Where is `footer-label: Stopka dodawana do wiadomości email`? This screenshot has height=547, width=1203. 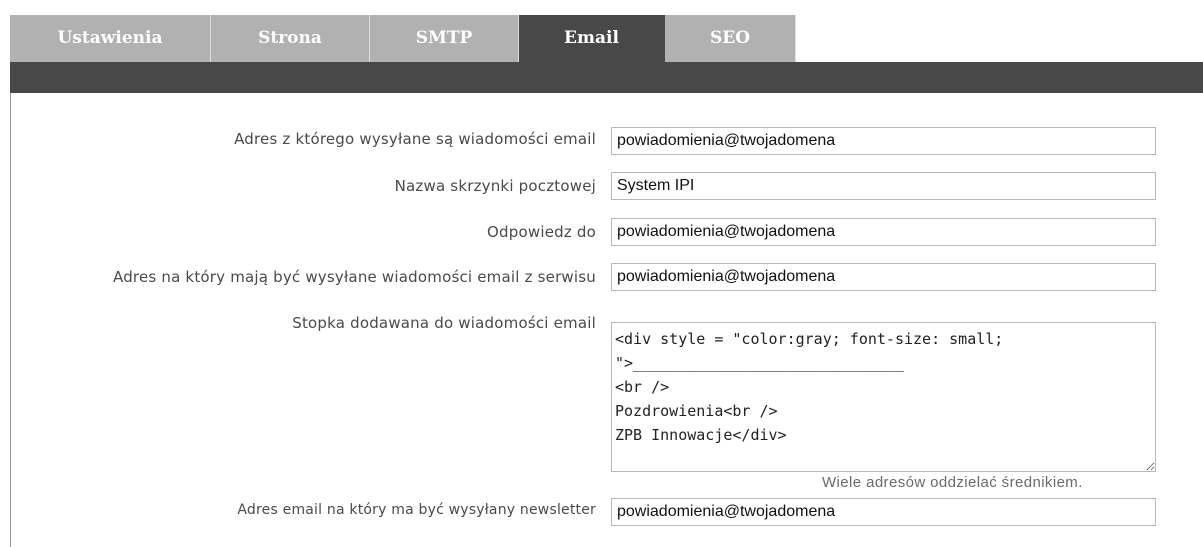
footer-label: Stopka dodawana do wiadomości email is located at coordinates (444, 323).